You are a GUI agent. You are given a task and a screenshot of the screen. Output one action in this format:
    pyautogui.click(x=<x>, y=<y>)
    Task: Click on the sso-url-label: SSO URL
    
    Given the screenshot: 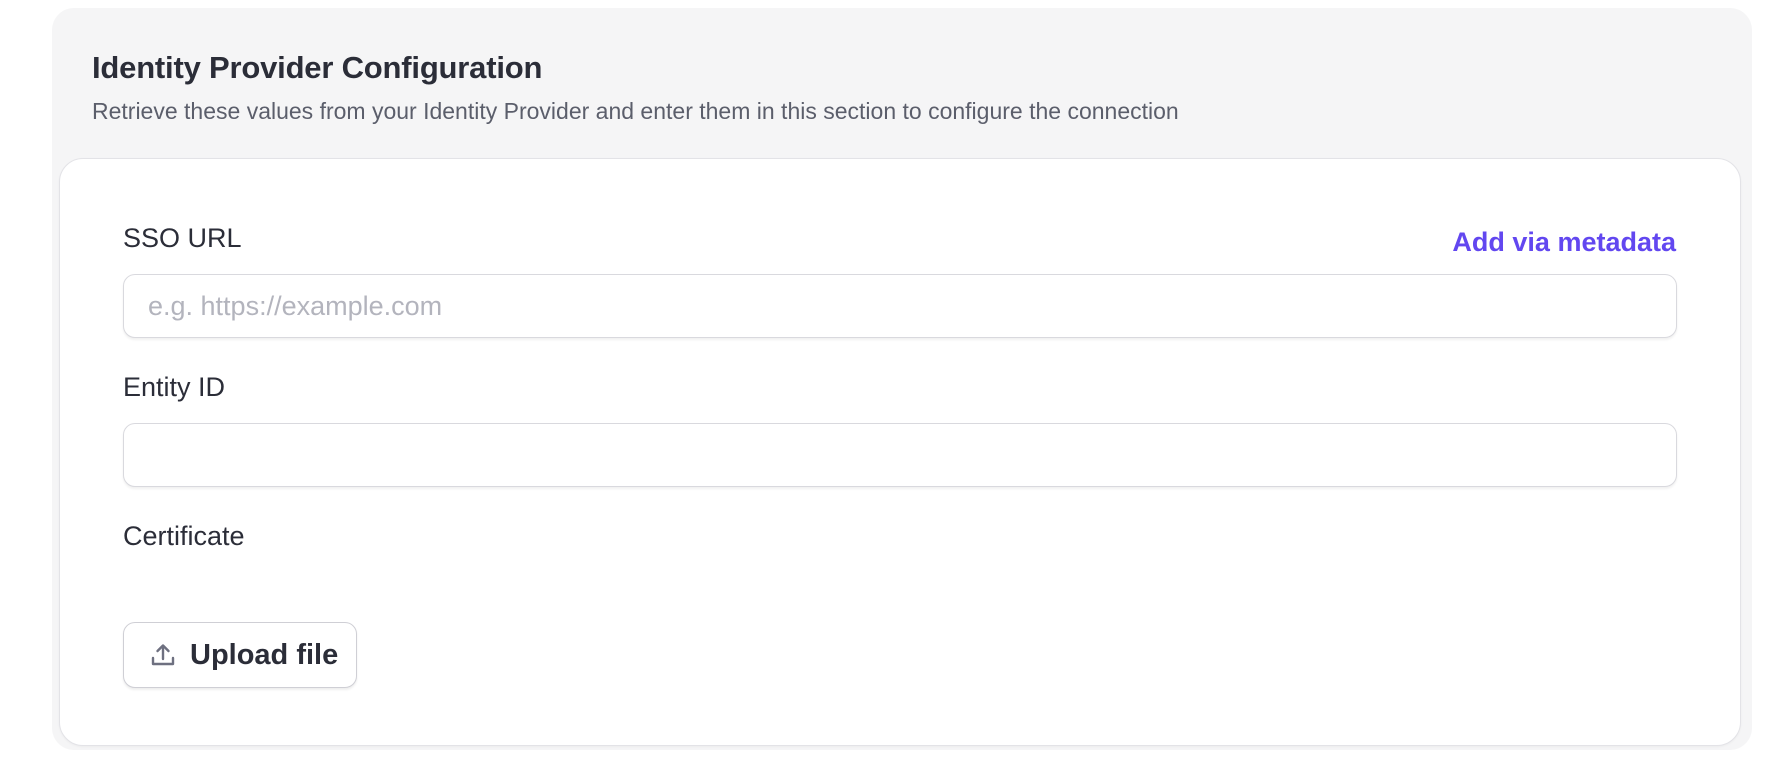 What is the action you would take?
    pyautogui.click(x=182, y=238)
    